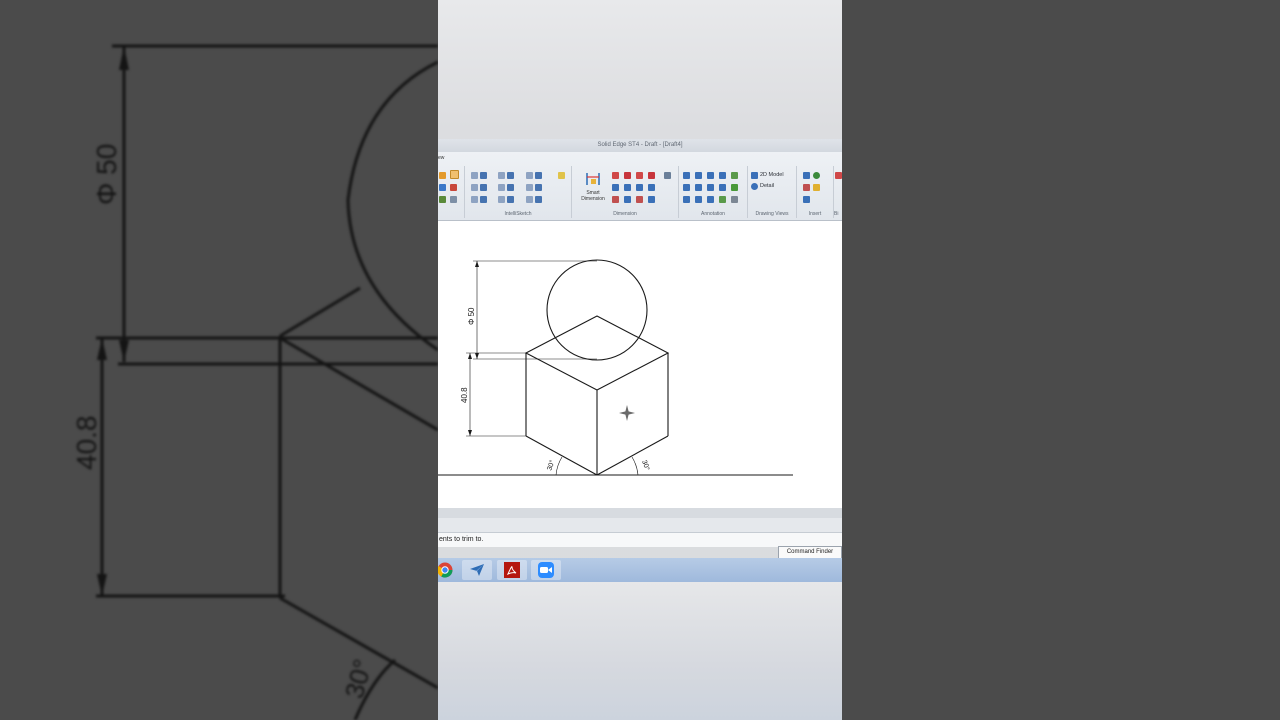 The width and height of the screenshot is (1280, 720). Describe the element at coordinates (722, 175) in the screenshot. I see `weld-icon` at that location.